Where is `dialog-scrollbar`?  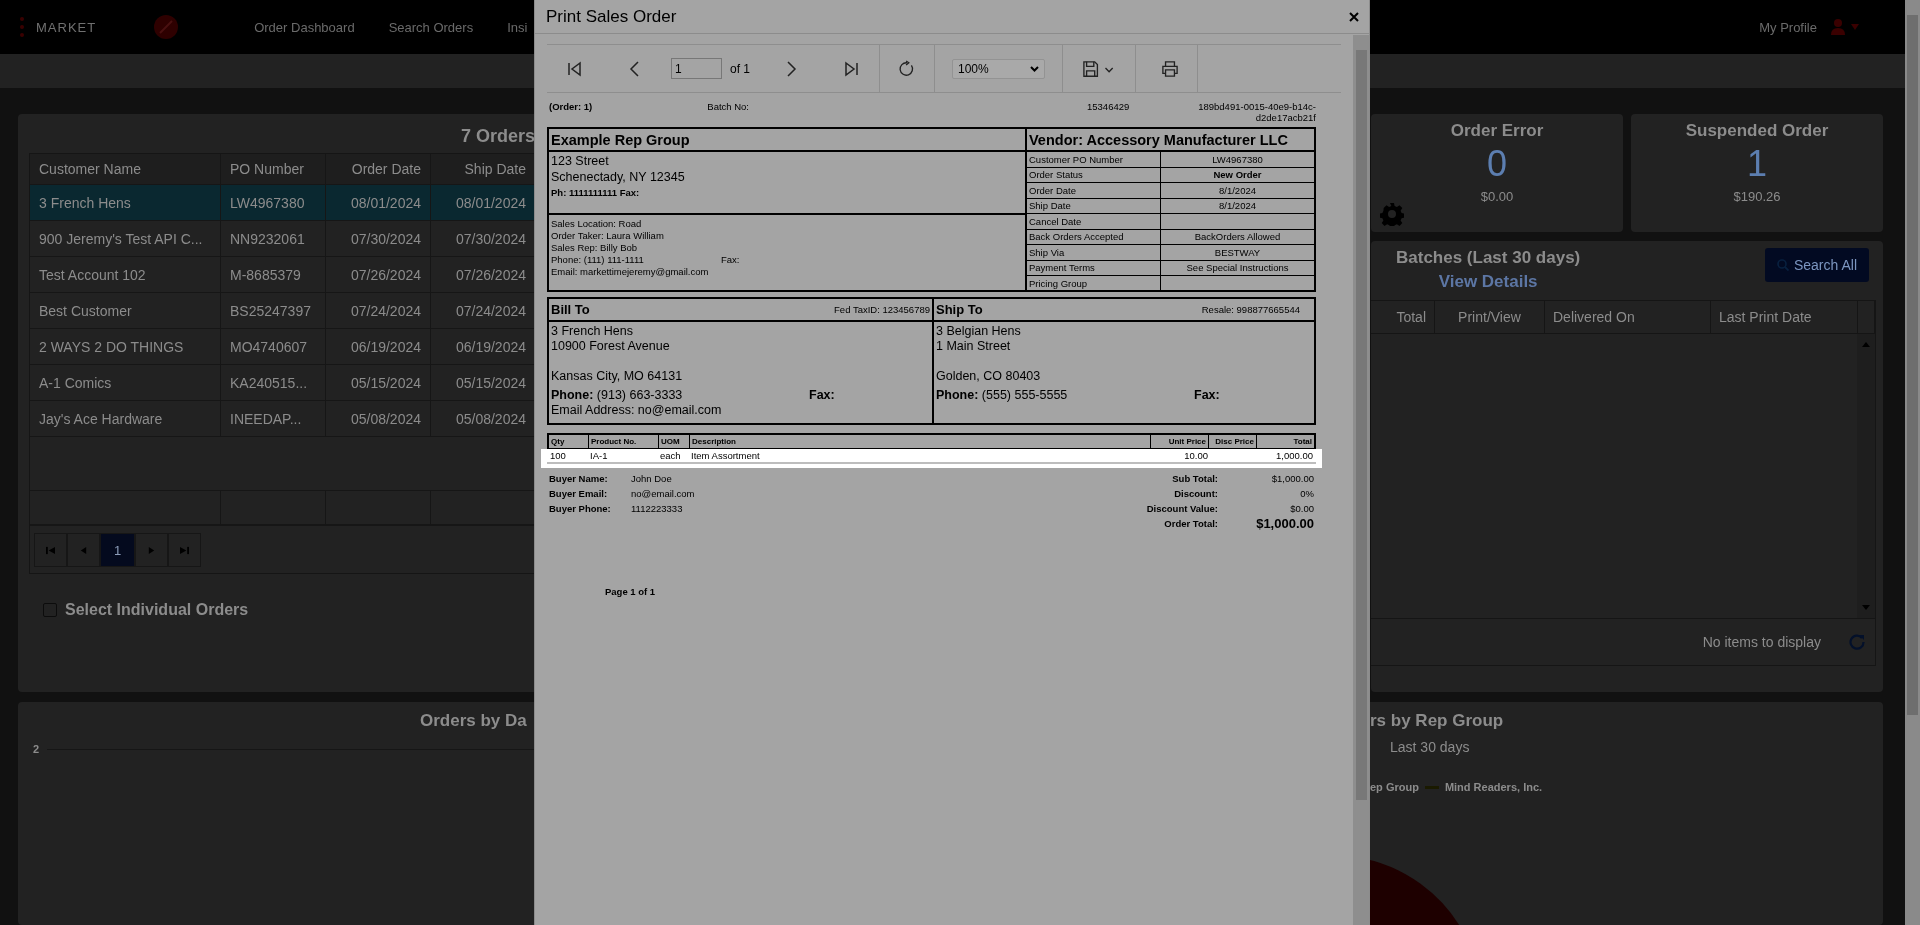 dialog-scrollbar is located at coordinates (1361, 480).